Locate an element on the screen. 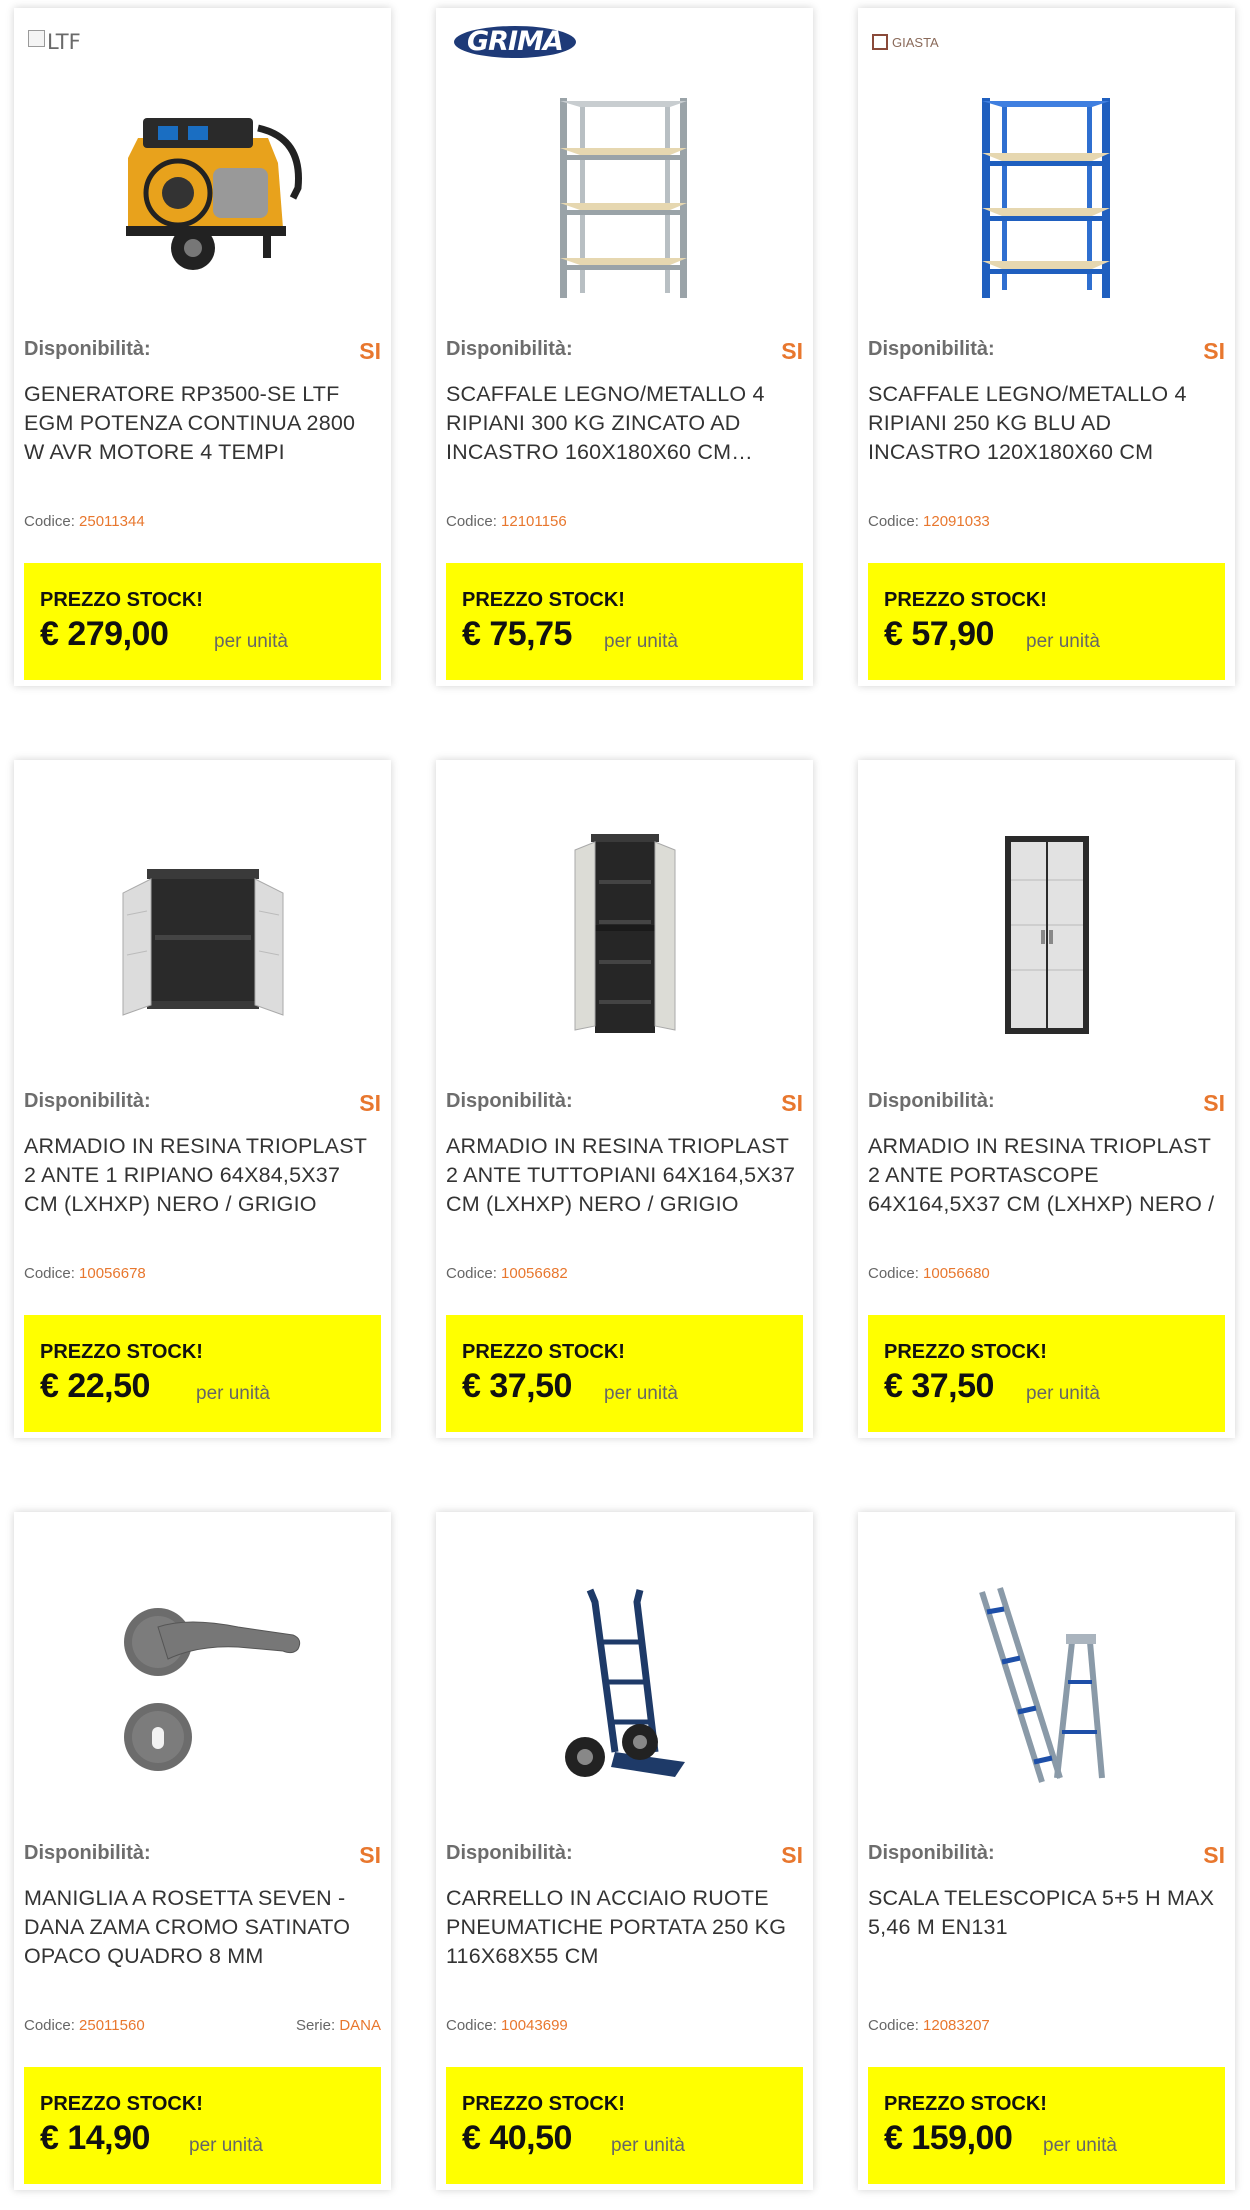 Image resolution: width=1250 pixels, height=2210 pixels. code-value: 12101156 is located at coordinates (534, 521).